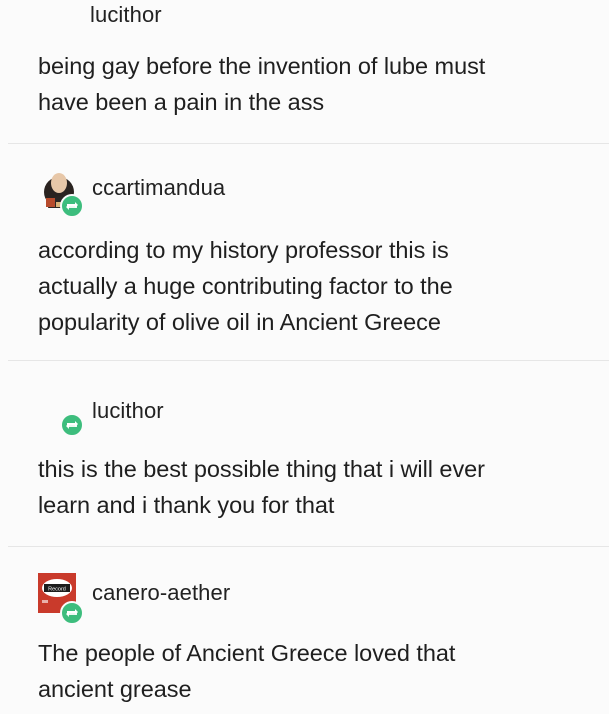 The image size is (609, 714). Describe the element at coordinates (158, 188) in the screenshot. I see `username: ccartimandua` at that location.